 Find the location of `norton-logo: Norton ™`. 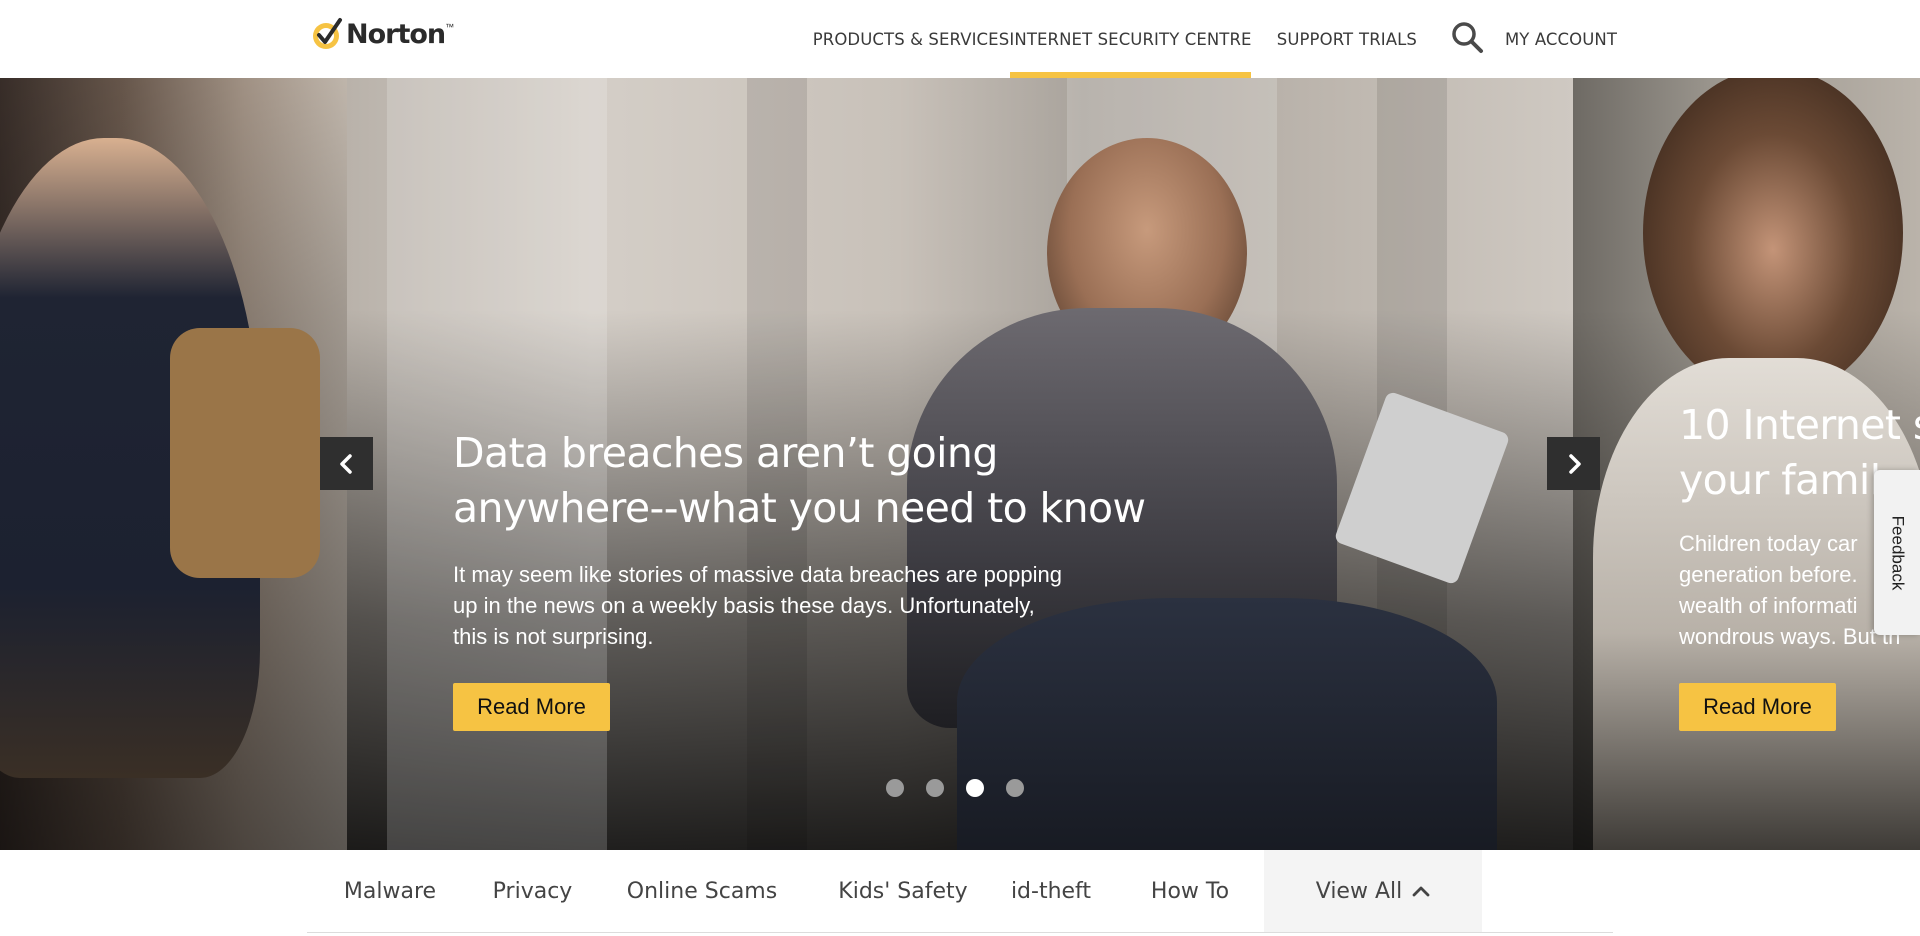

norton-logo: Norton ™ is located at coordinates (382, 34).